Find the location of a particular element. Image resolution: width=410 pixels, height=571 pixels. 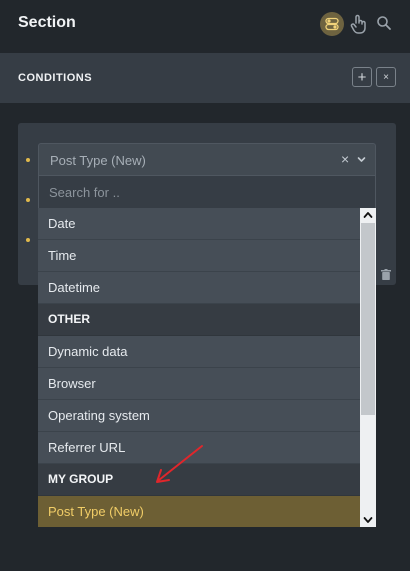

scroll-down-icon is located at coordinates (368, 520).